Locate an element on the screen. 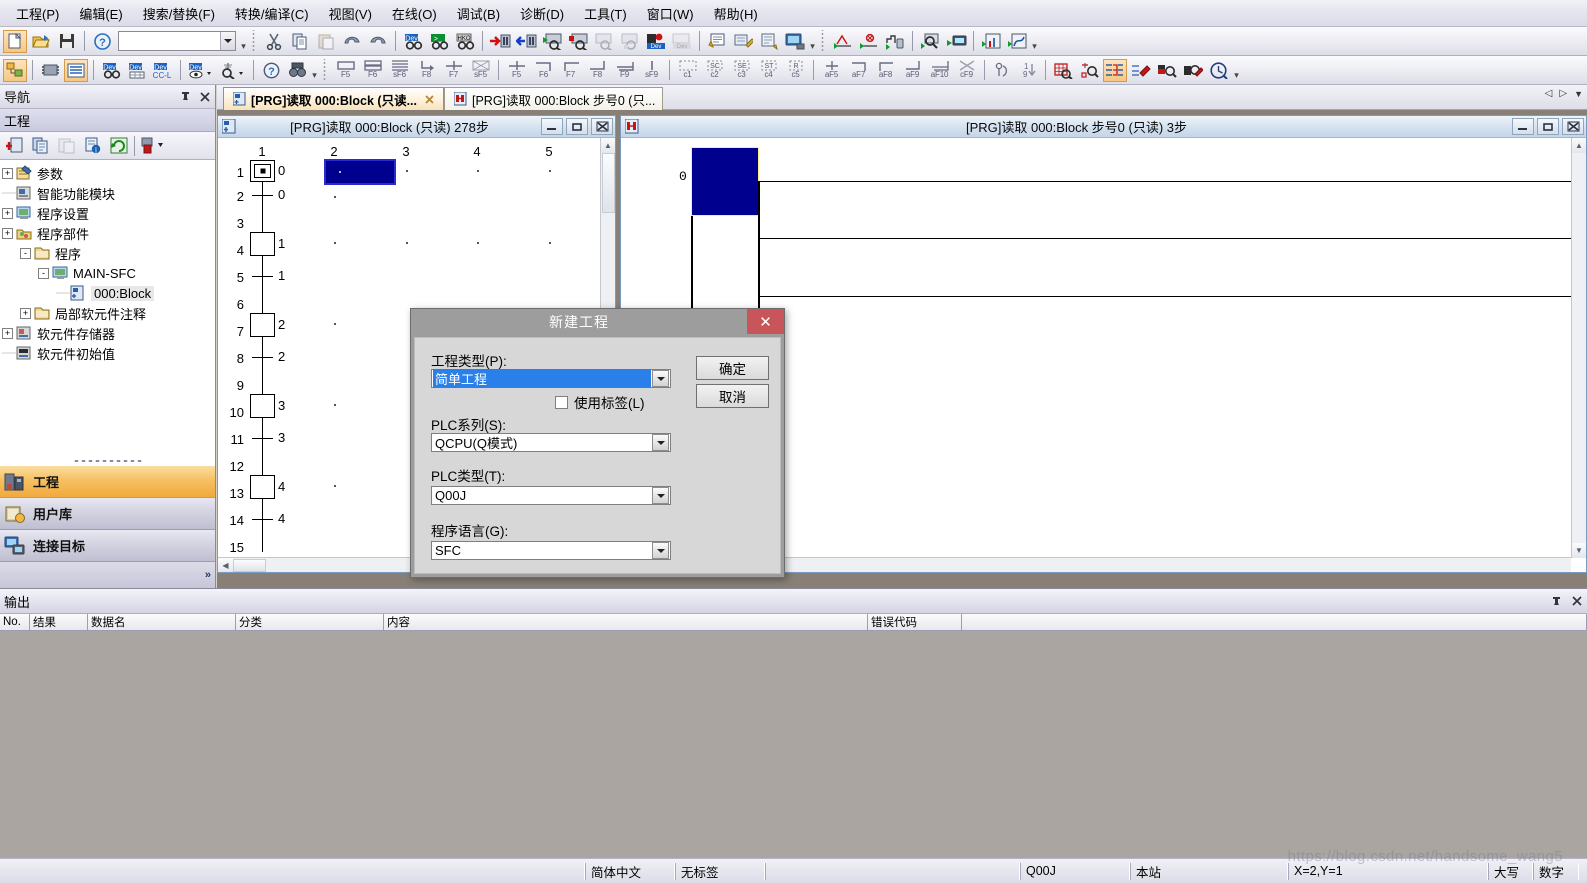 This screenshot has height=883, width=1587. branch-down-left-icon: aF8 is located at coordinates (885, 70).